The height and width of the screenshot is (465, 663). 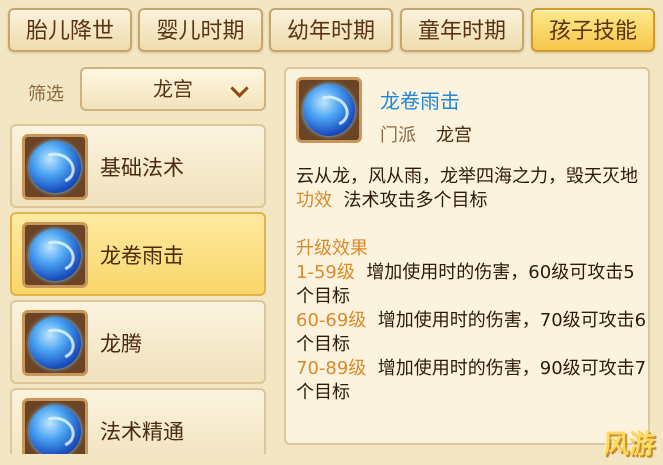 I want to click on tab-bar: 胎儿降世 婴儿时期 幼年时期 童年时期 孩子技能, so click(x=331, y=30).